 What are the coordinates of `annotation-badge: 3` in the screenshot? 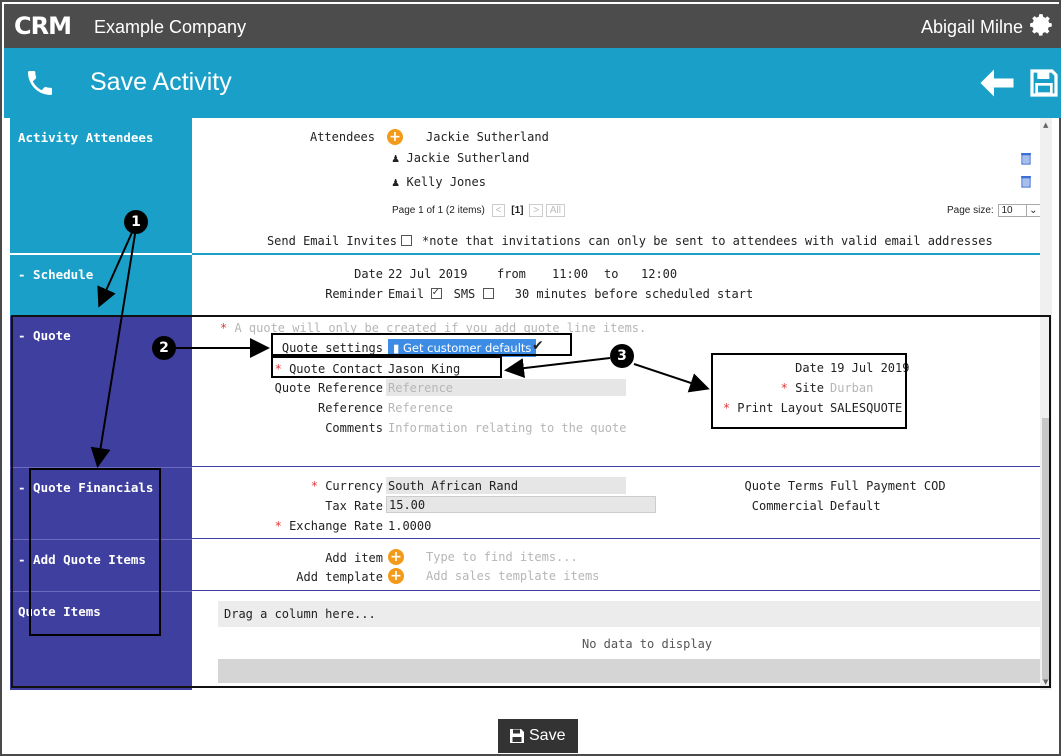 It's located at (622, 356).